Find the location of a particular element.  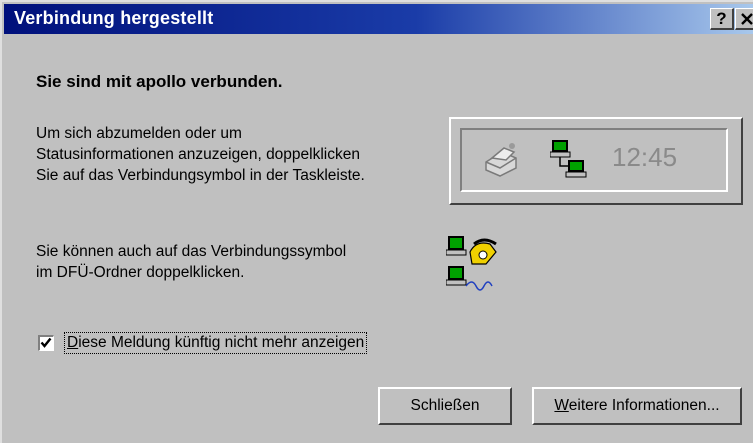

taskbar-preview: 12:45 is located at coordinates (596, 161).